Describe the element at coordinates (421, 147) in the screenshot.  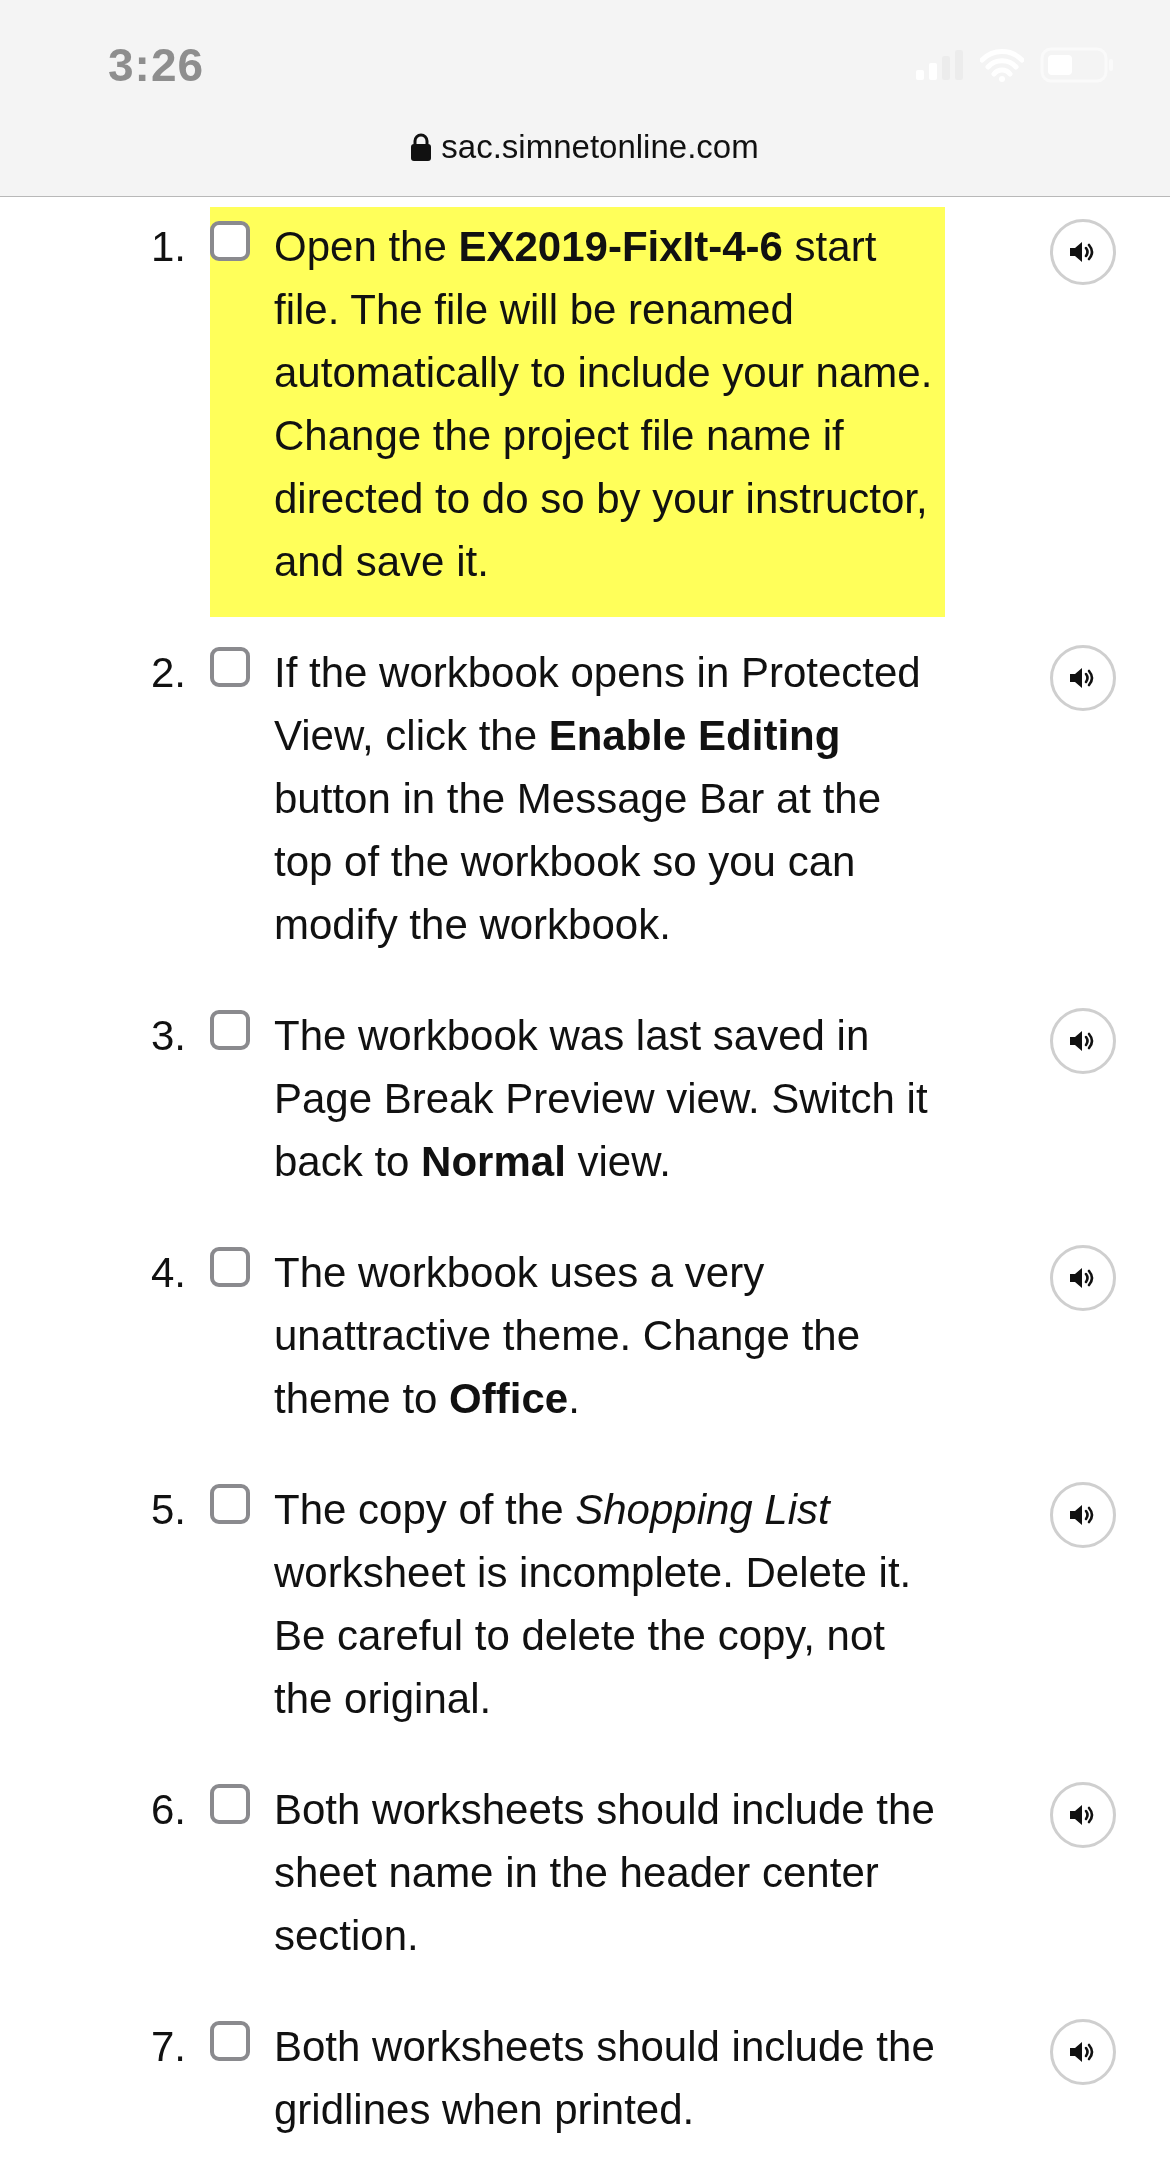
I see `lock-icon` at that location.